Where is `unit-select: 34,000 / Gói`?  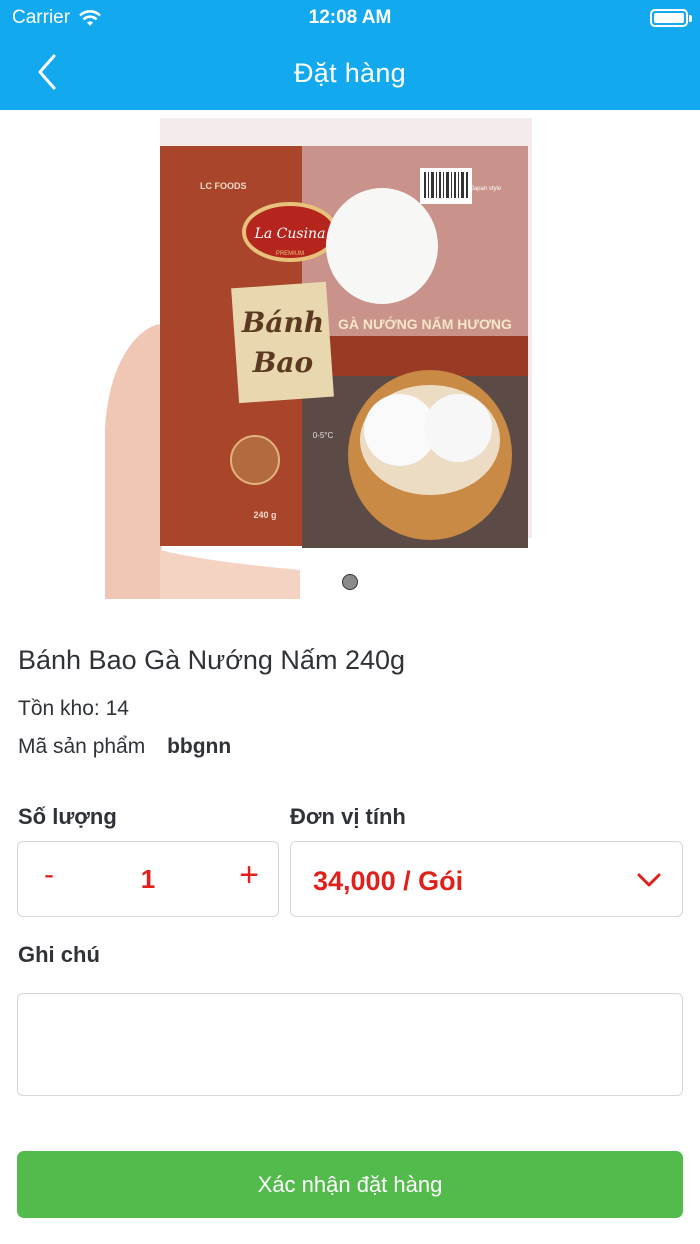 unit-select: 34,000 / Gói is located at coordinates (486, 879).